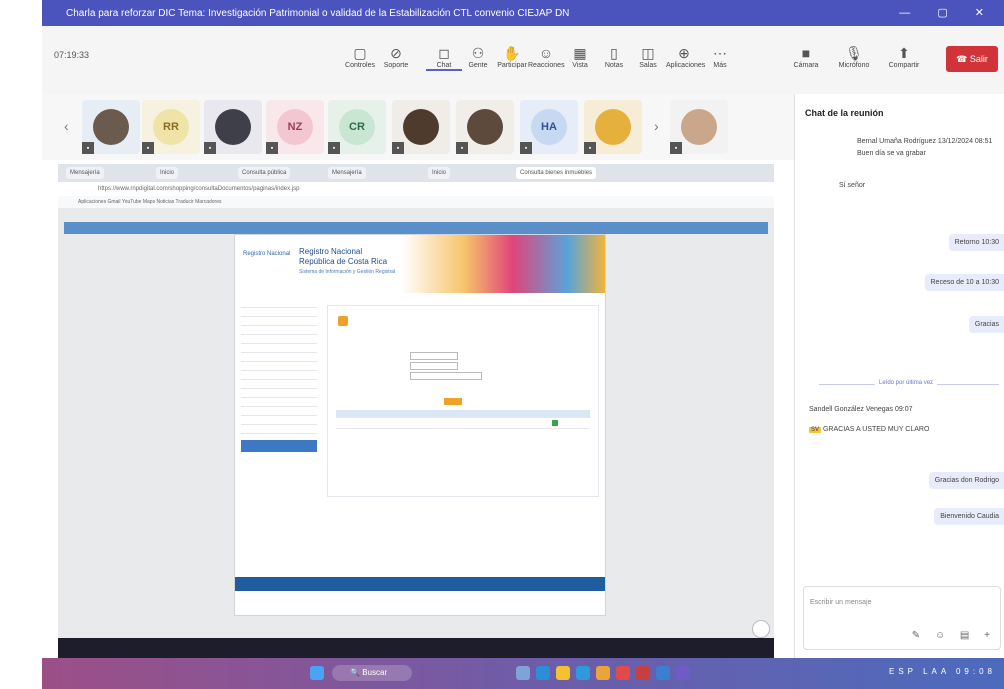  I want to click on notes-button: ▯ Notas, so click(614, 56).